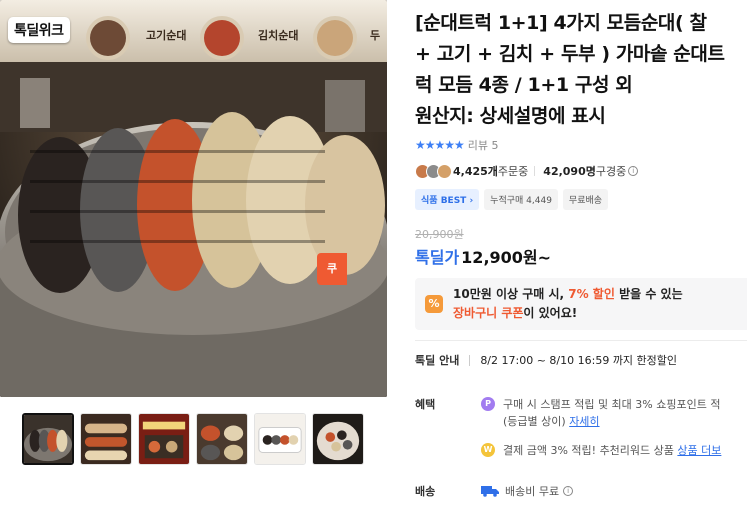  What do you see at coordinates (166, 35) in the screenshot?
I see `sign-label-meat: 고기순대` at bounding box center [166, 35].